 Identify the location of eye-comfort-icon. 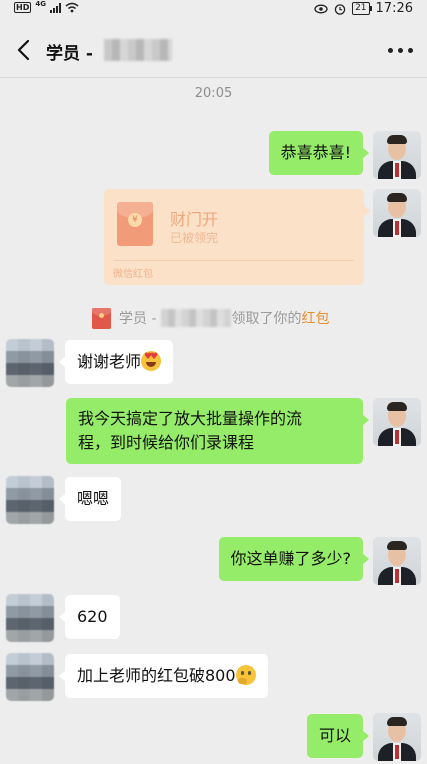
(321, 8).